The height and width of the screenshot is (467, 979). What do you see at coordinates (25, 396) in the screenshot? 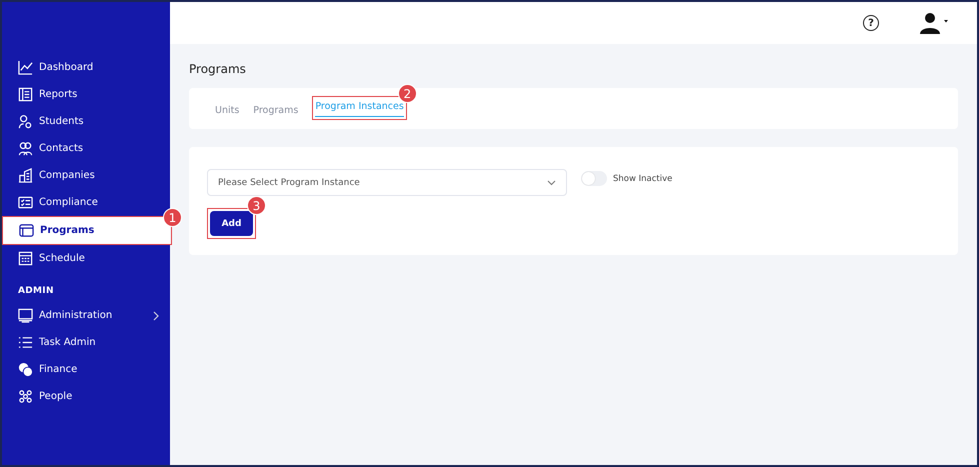
I see `group-icon` at bounding box center [25, 396].